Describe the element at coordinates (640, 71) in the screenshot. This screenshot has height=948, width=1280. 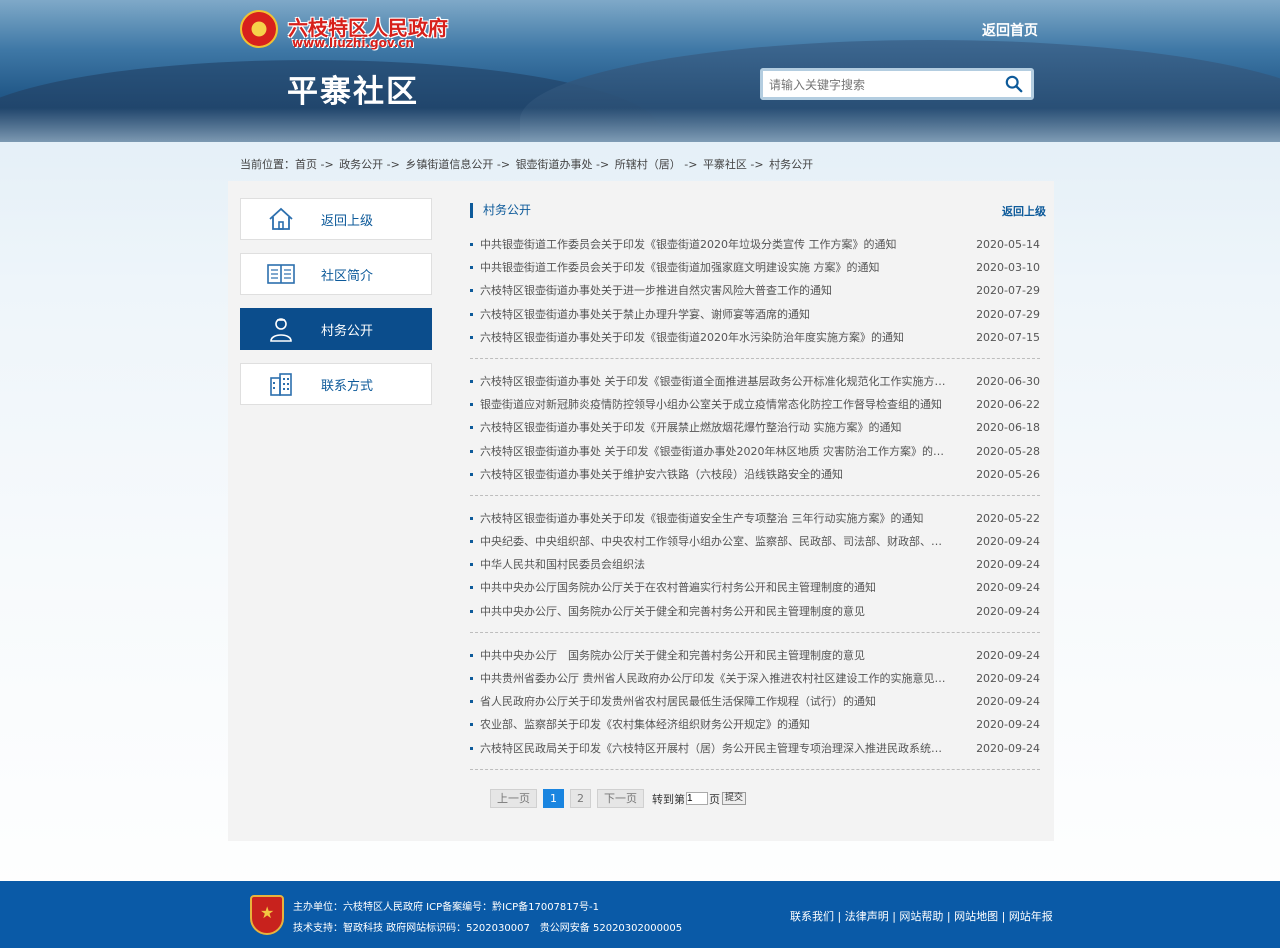
I see `header-banner: 六枝特区人民政府 www.liuzhi.gov.cn 返回首页 平寨社区` at that location.